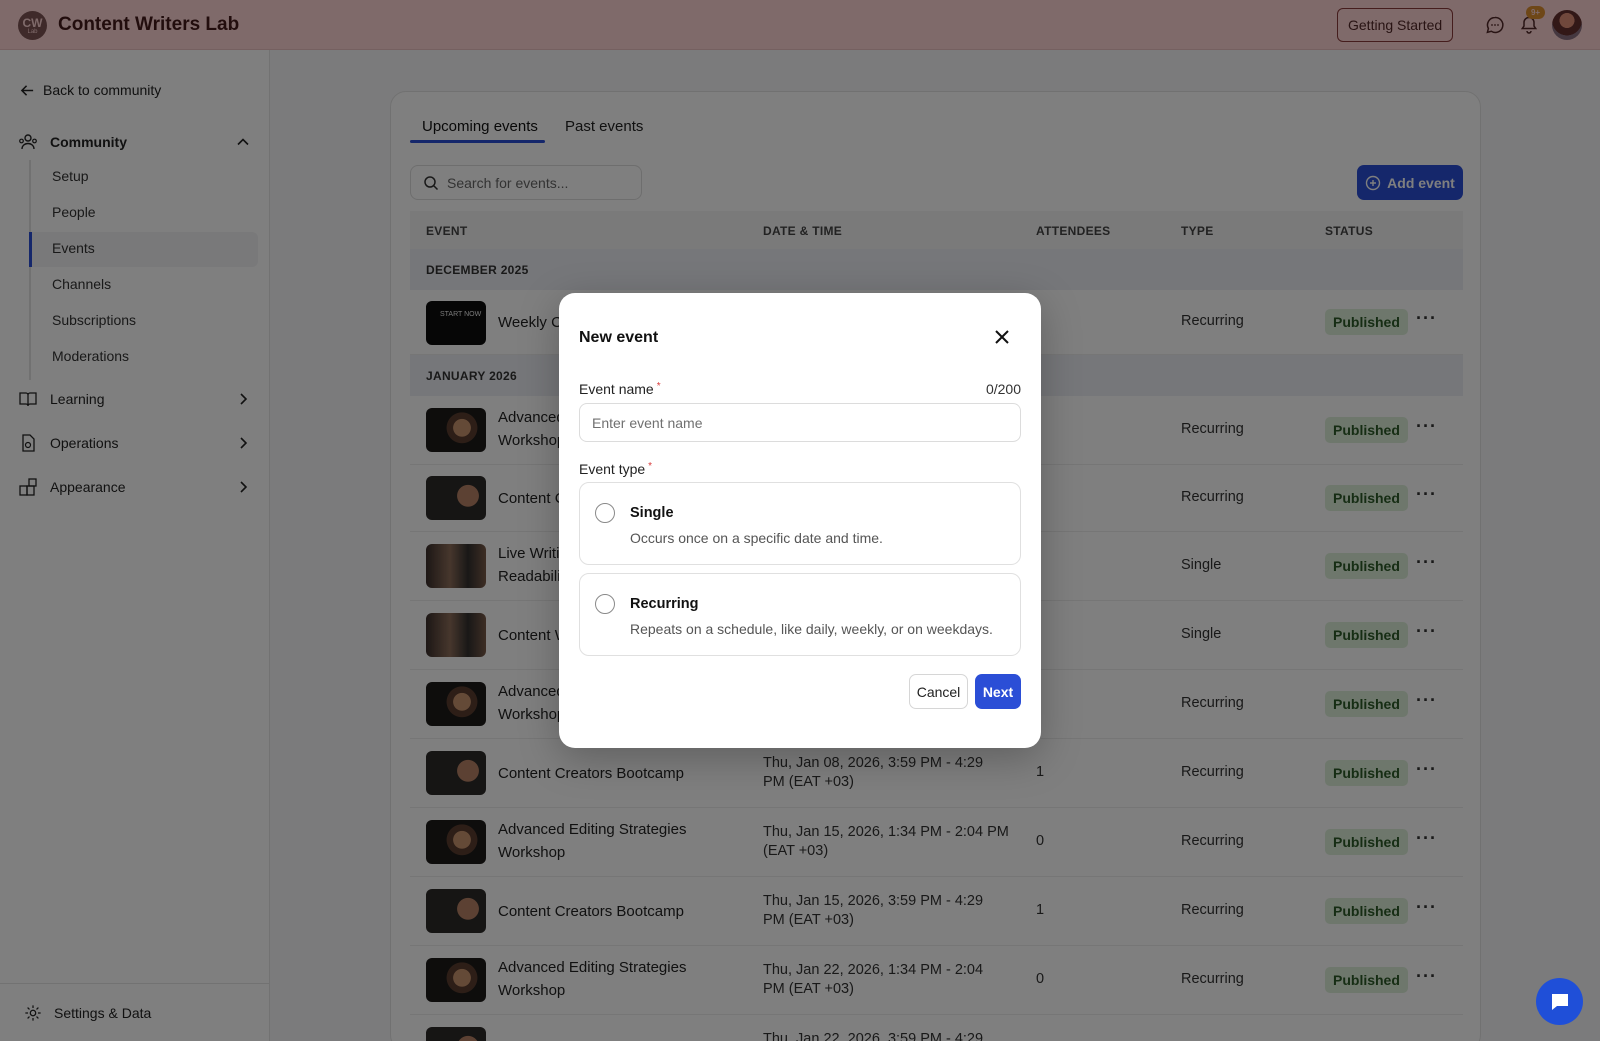 The height and width of the screenshot is (1041, 1600). I want to click on support-chat-button, so click(1559, 1001).